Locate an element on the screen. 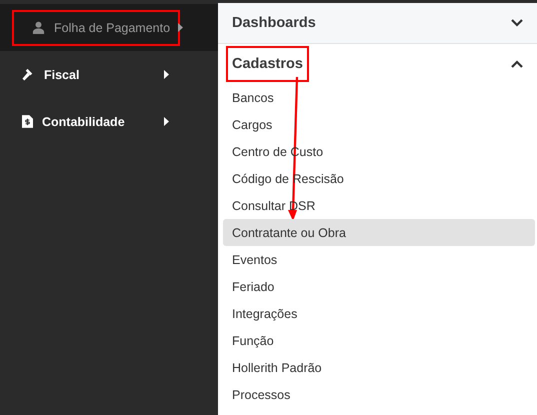  menu-item: Eventos is located at coordinates (379, 259).